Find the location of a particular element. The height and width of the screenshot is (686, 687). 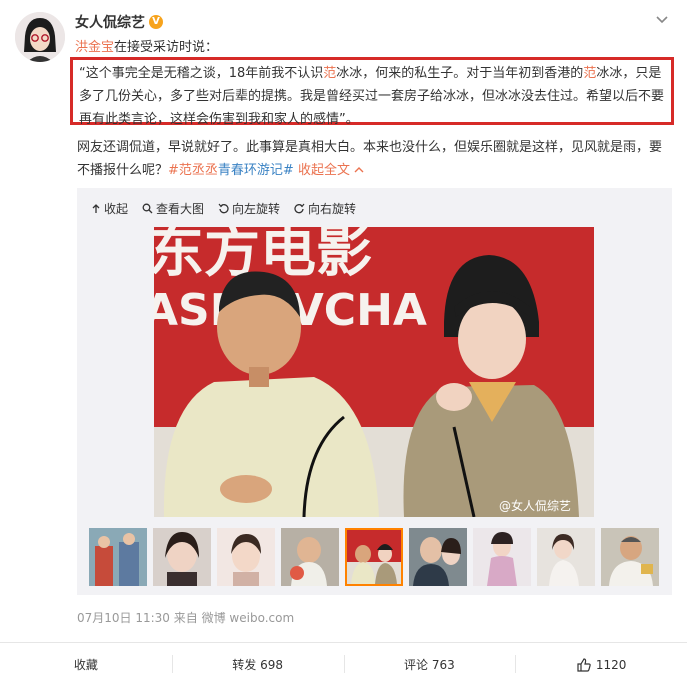

post-meta: 07月10日 11:30 来自 微博 weibo.com is located at coordinates (185, 617).